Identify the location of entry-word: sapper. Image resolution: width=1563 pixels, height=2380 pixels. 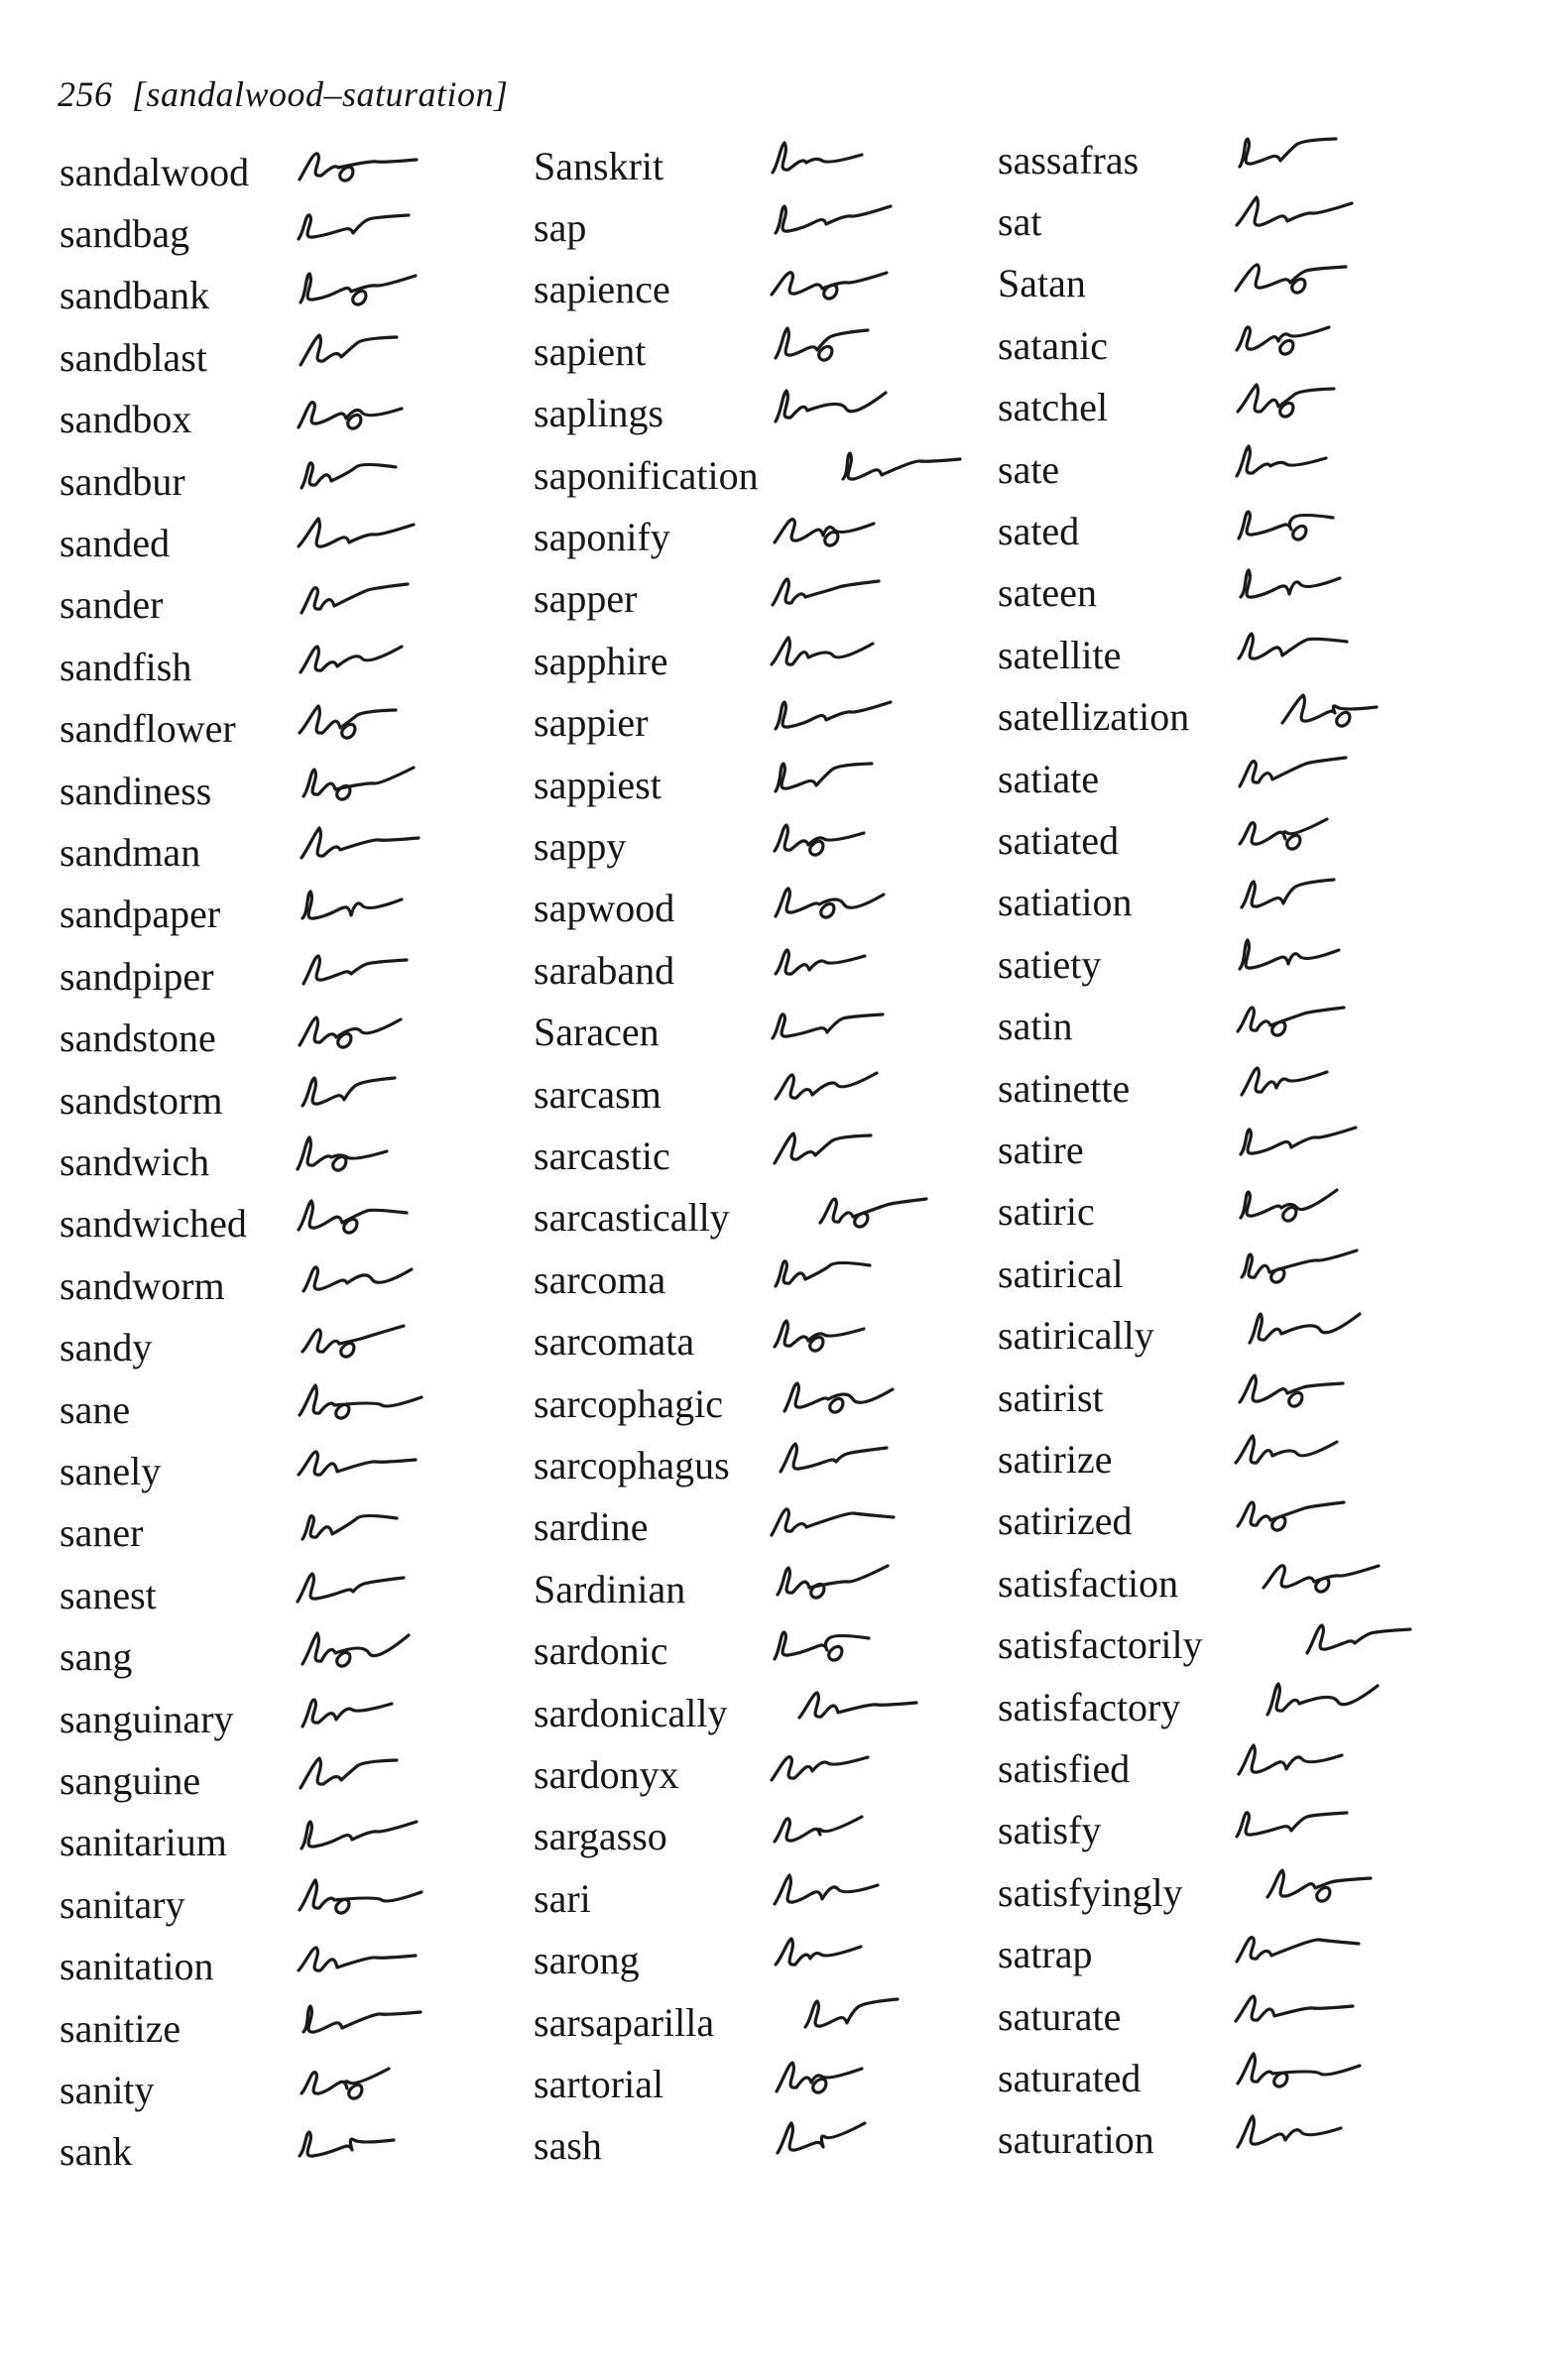
(586, 599).